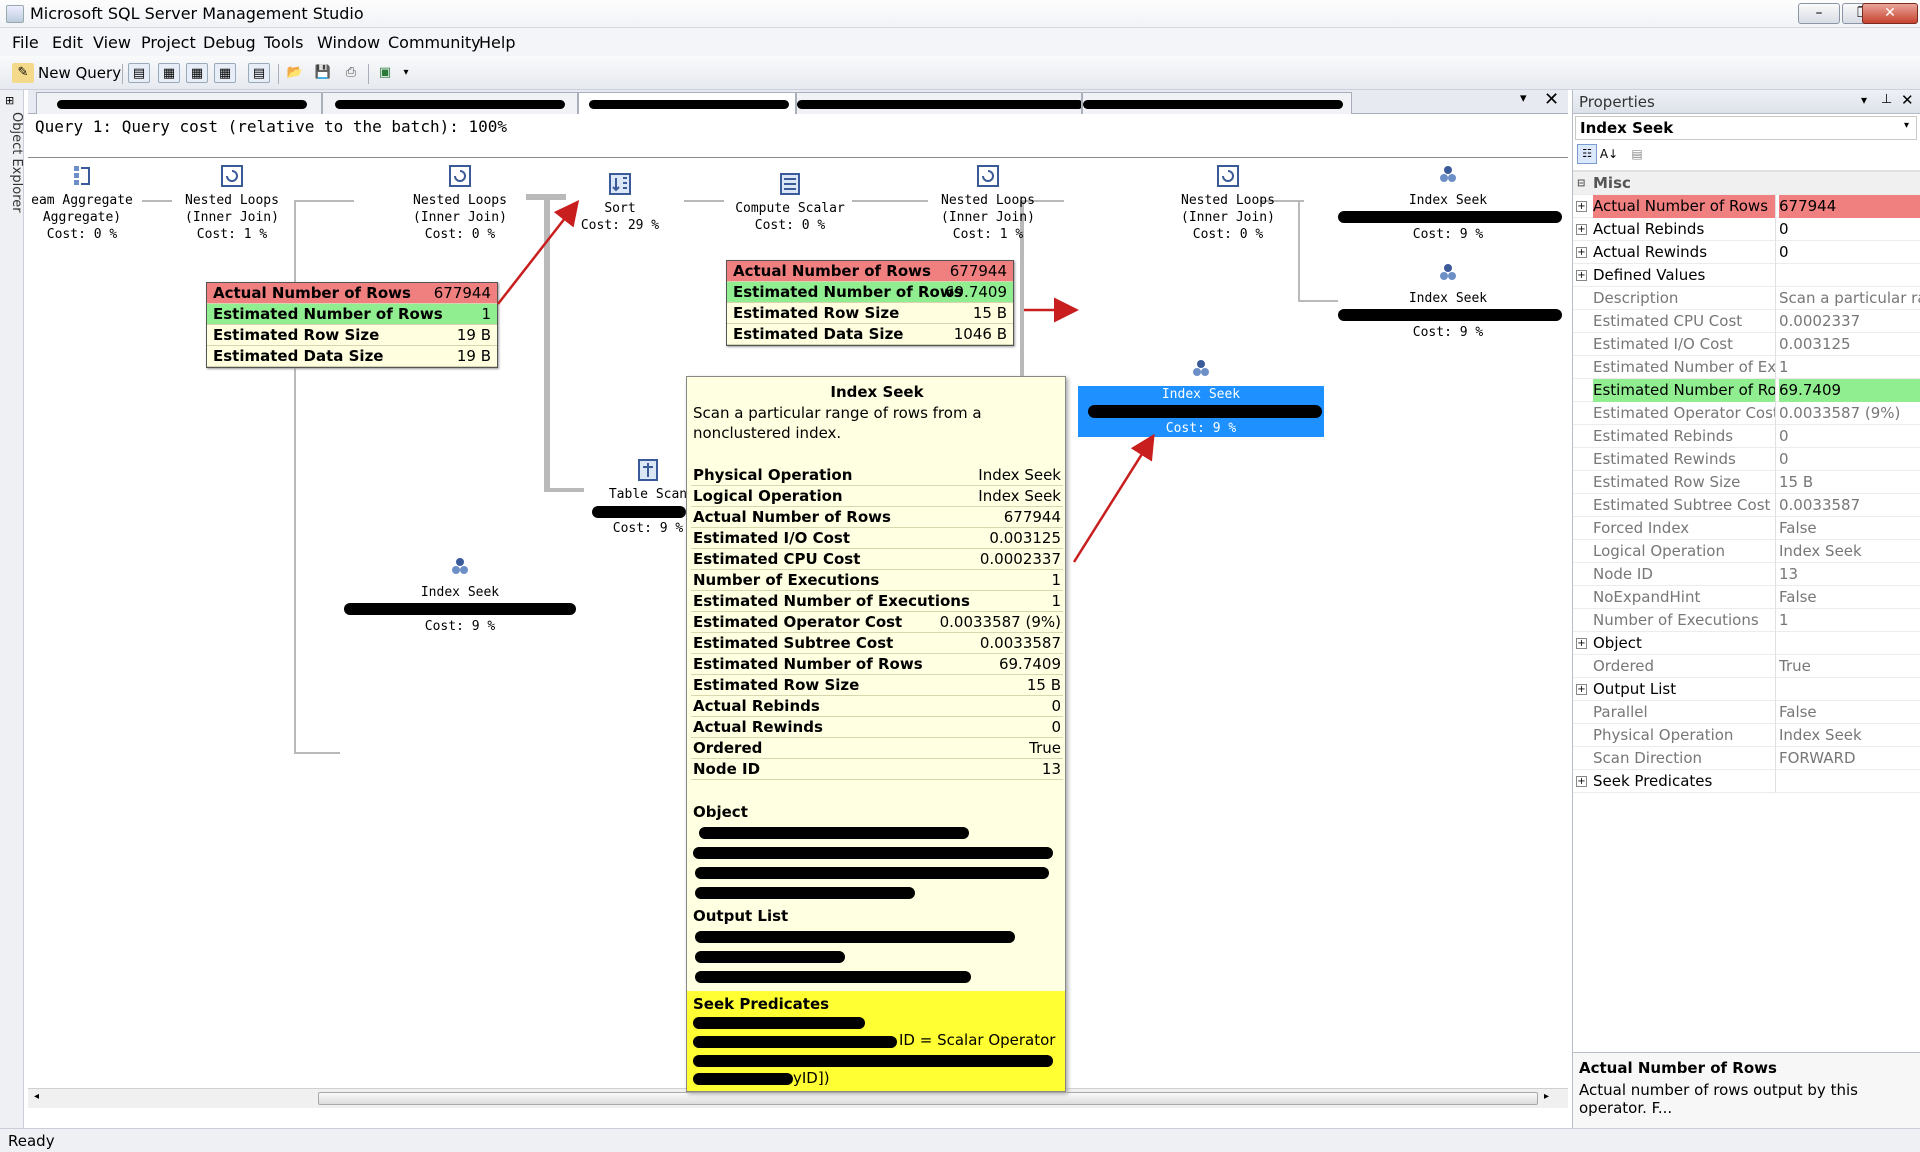 The height and width of the screenshot is (1152, 1920). What do you see at coordinates (1551, 99) in the screenshot?
I see `close-tab-icon: ✕` at bounding box center [1551, 99].